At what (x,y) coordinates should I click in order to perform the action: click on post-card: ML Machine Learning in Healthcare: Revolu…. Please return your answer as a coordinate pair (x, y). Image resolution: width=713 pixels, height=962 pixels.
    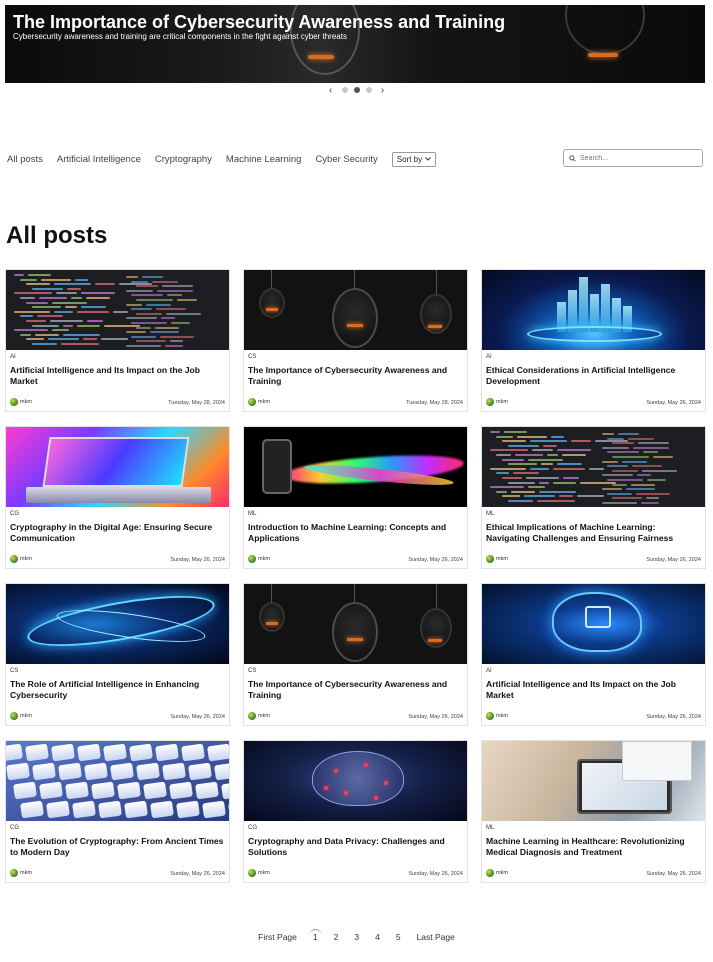
    Looking at the image, I should click on (593, 811).